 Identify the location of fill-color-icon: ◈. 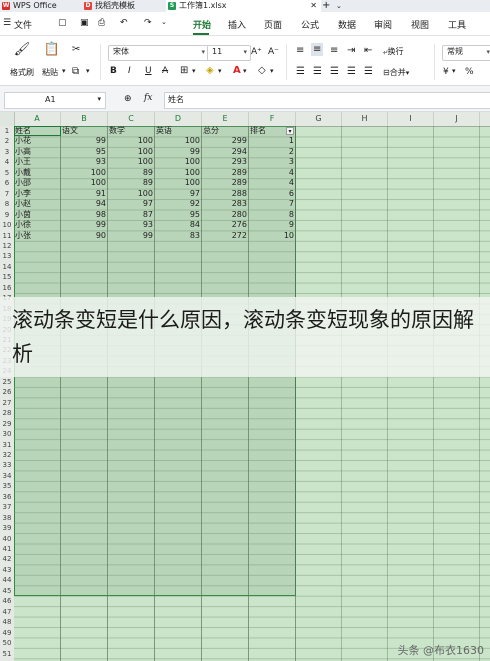
(210, 70).